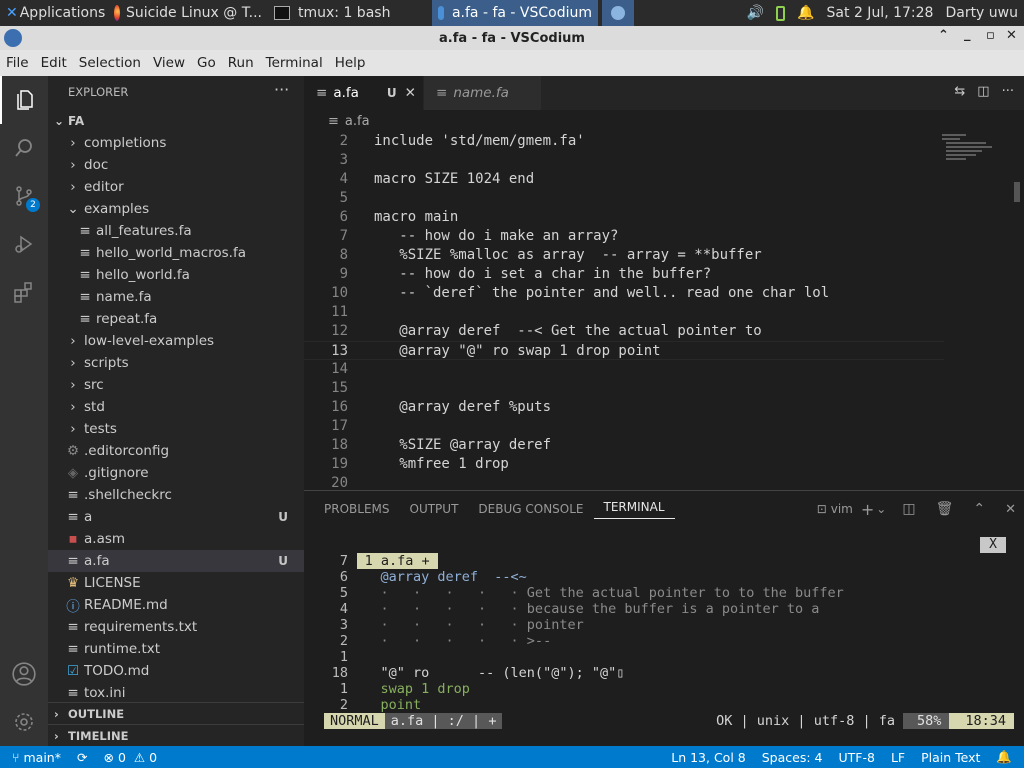  I want to click on tree-item: ≡ all_features.fa, so click(176, 231).